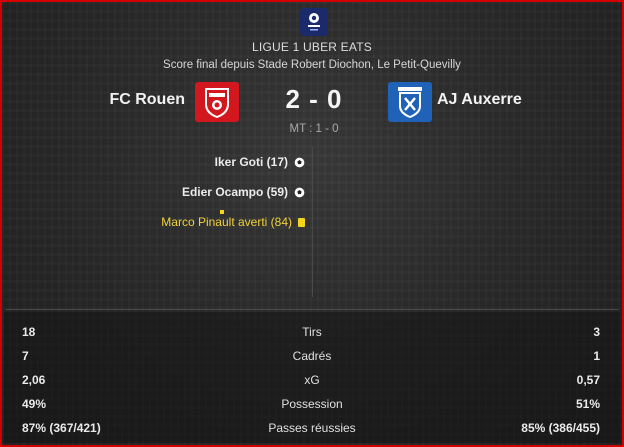  What do you see at coordinates (312, 332) in the screenshot?
I see `stat-label: Tirs` at bounding box center [312, 332].